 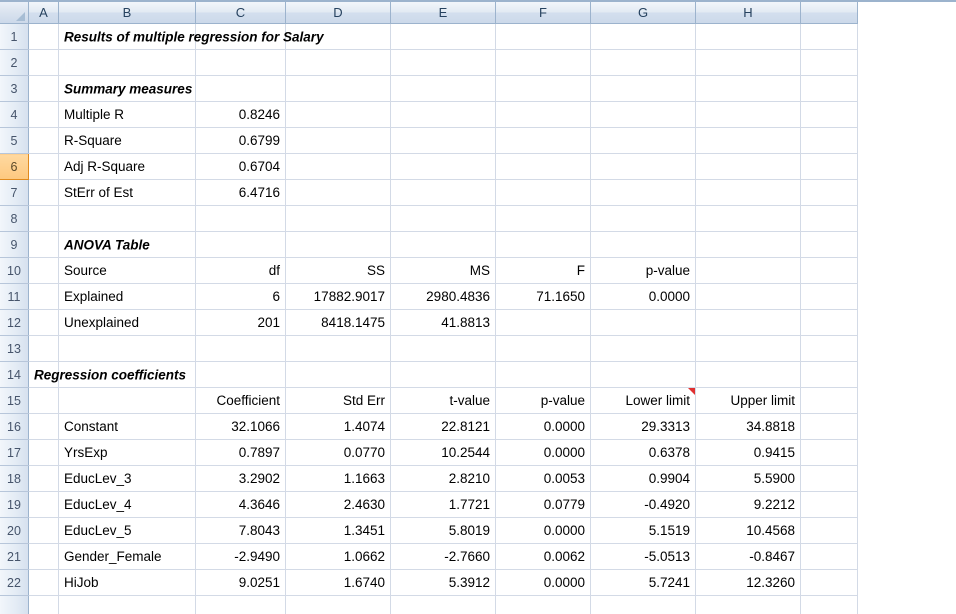 I want to click on cell-f22: 0.0000, so click(x=543, y=582).